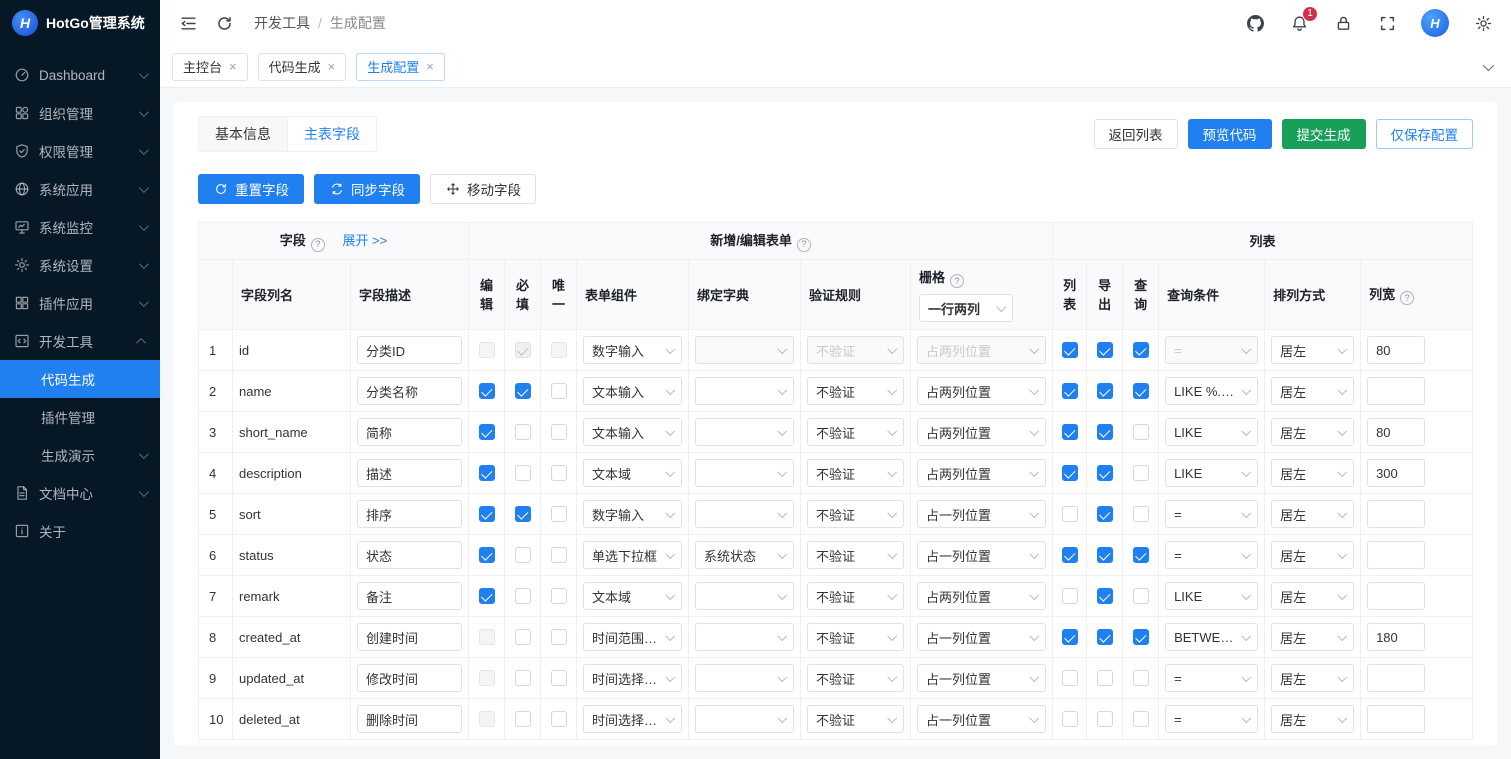 The height and width of the screenshot is (759, 1511). I want to click on collapse-menu-icon, so click(188, 23).